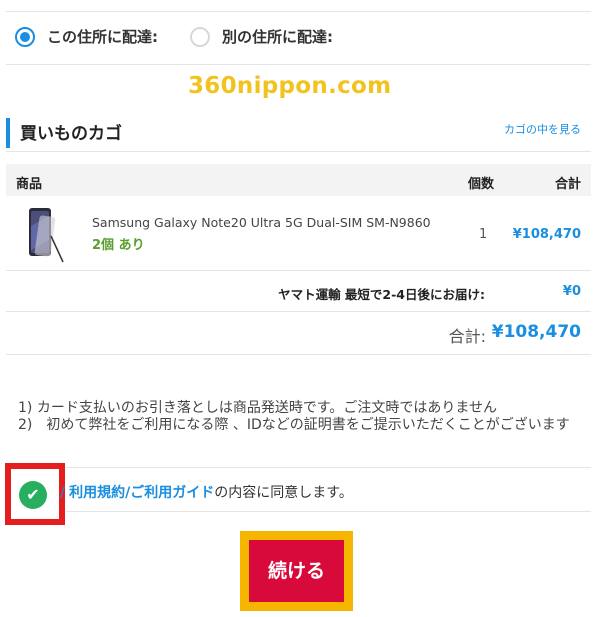  What do you see at coordinates (536, 332) in the screenshot?
I see `total-value: ¥108,470` at bounding box center [536, 332].